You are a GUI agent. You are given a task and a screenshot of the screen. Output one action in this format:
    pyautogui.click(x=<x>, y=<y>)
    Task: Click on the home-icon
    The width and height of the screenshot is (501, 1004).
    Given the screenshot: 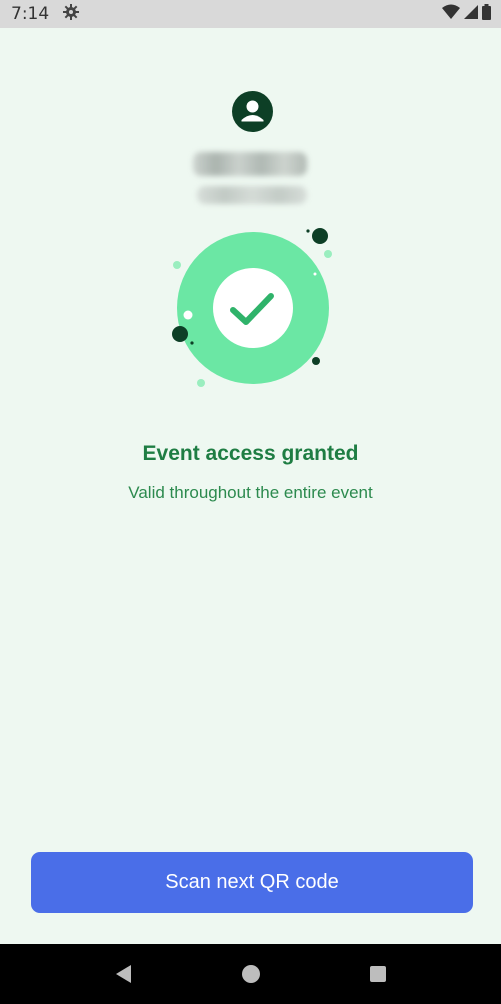 What is the action you would take?
    pyautogui.click(x=251, y=974)
    